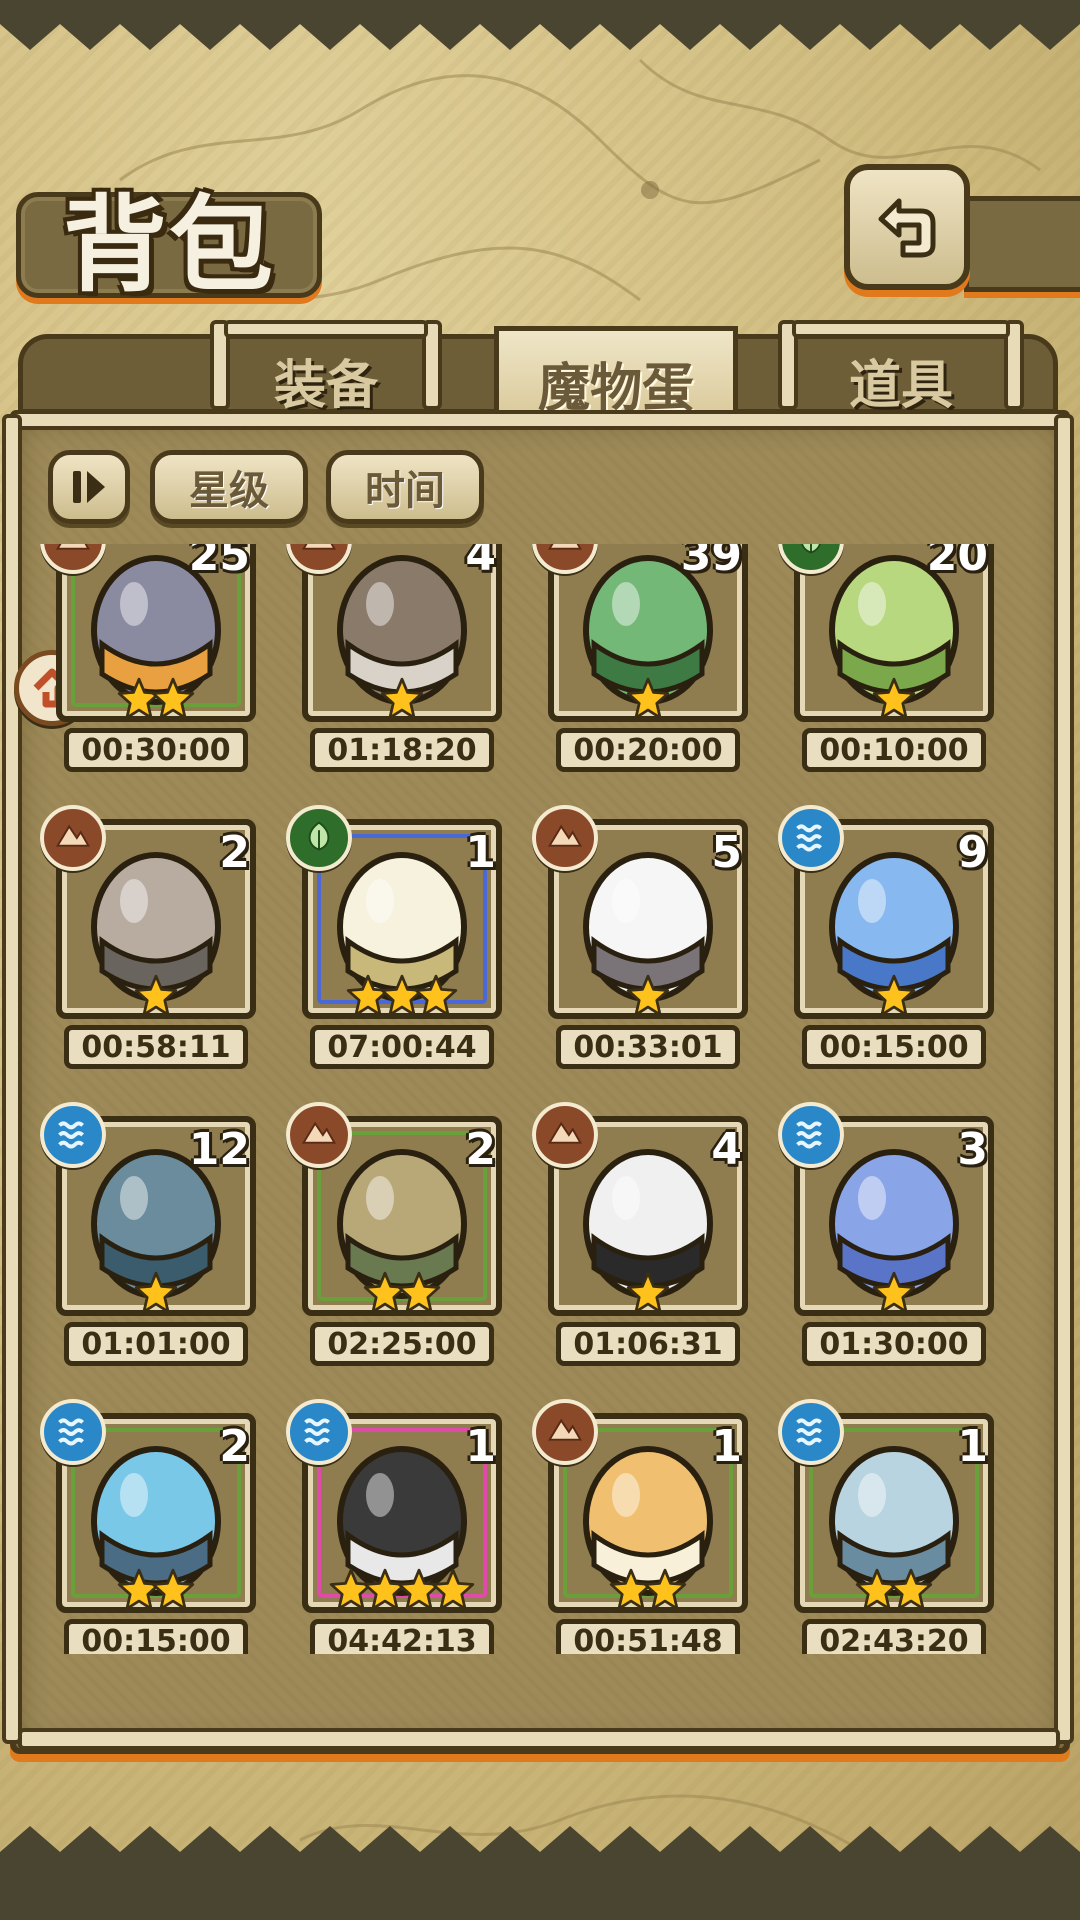 The image size is (1080, 1920). What do you see at coordinates (394, 942) in the screenshot?
I see `egg-item: 1 07:00:44` at bounding box center [394, 942].